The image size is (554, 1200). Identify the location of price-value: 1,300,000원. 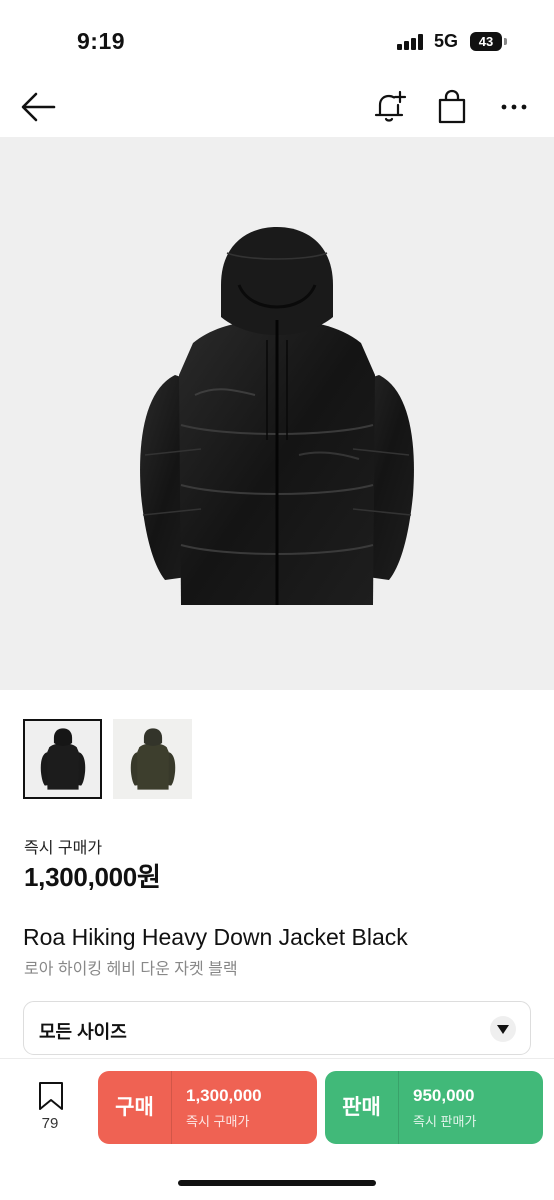
(92, 877).